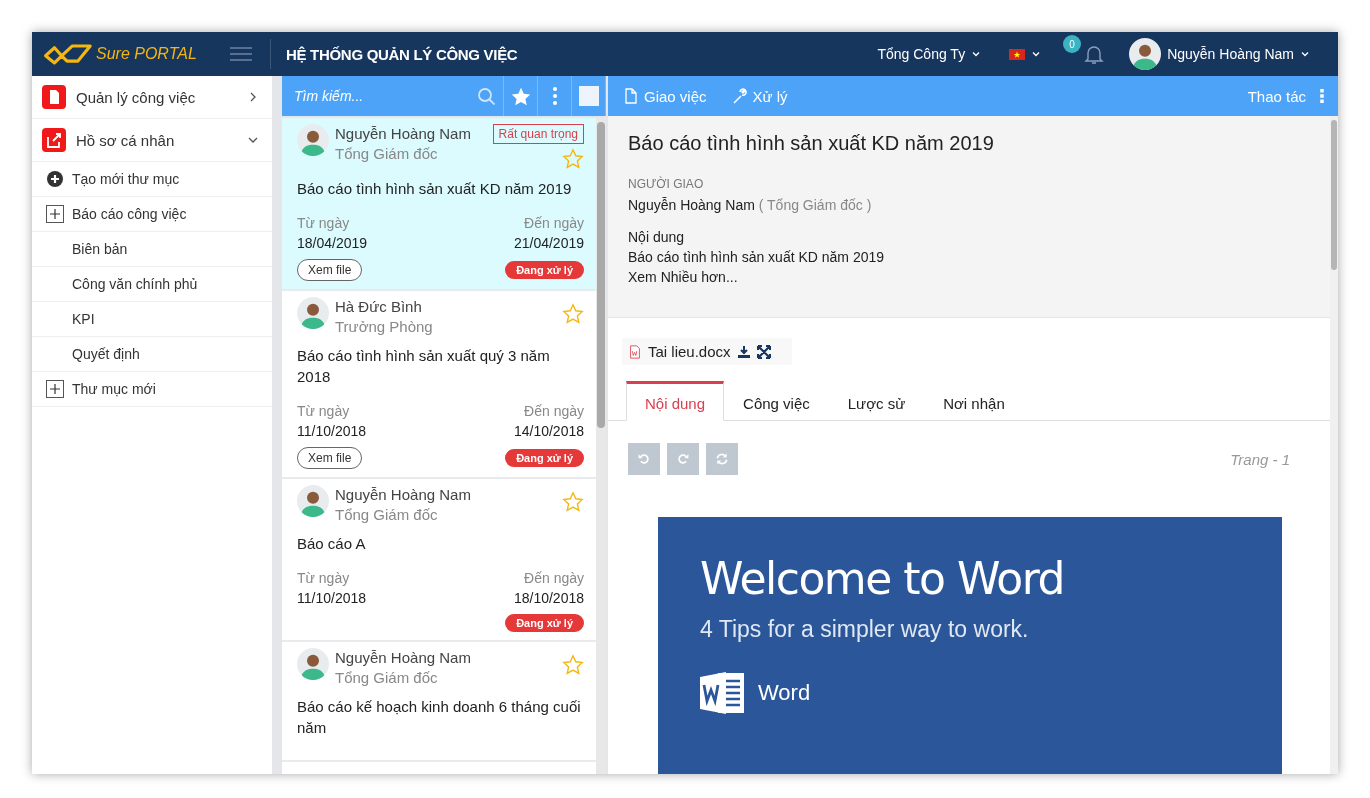  What do you see at coordinates (538, 134) in the screenshot?
I see `priority-tag: Rất quan trọng` at bounding box center [538, 134].